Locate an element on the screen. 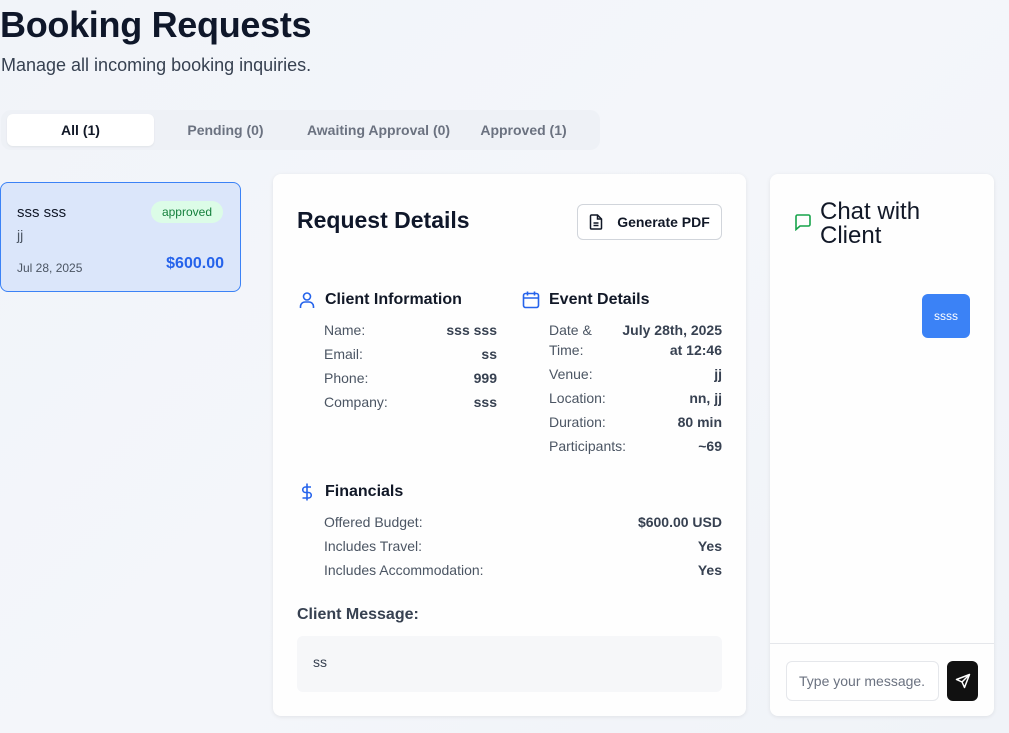 The image size is (1009, 733). client-company-row: Company: sss is located at coordinates (410, 402).